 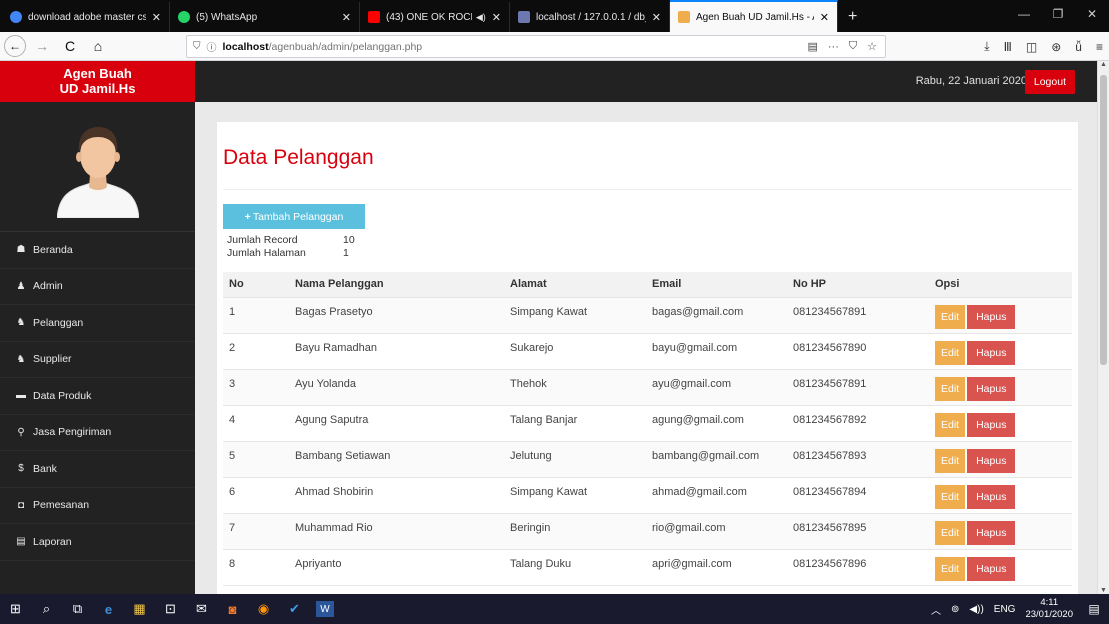 I want to click on new-tab-button: +, so click(x=852, y=17).